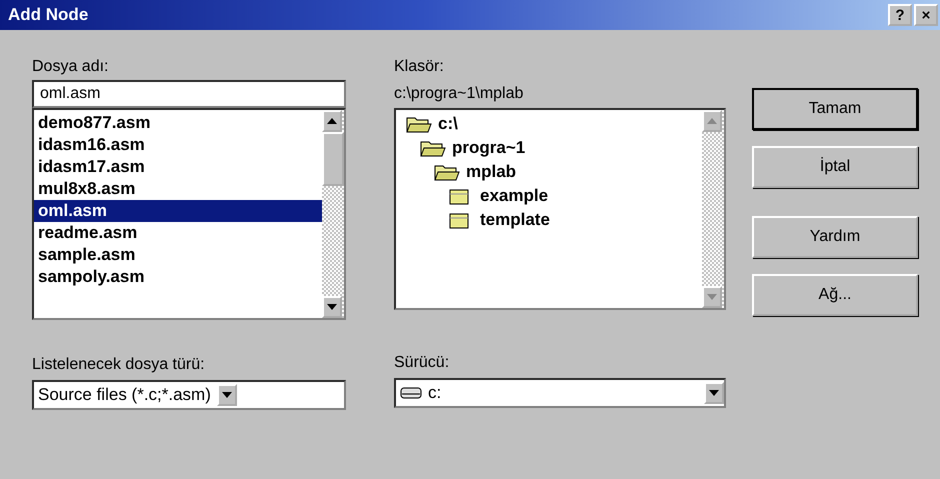  Describe the element at coordinates (178, 167) in the screenshot. I see `file-item: idasm17.asm` at that location.